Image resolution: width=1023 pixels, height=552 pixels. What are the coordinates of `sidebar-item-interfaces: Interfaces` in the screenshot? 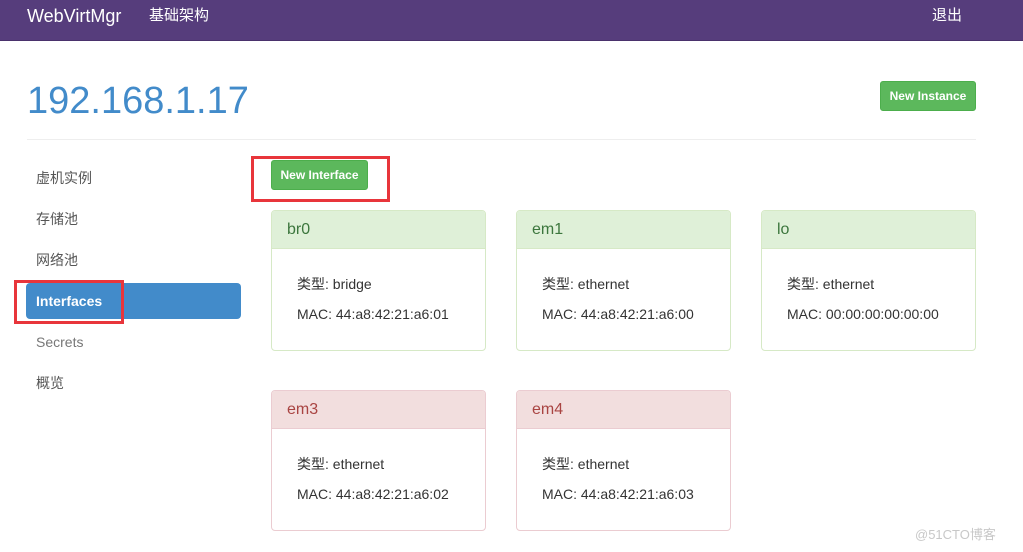 It's located at (133, 301).